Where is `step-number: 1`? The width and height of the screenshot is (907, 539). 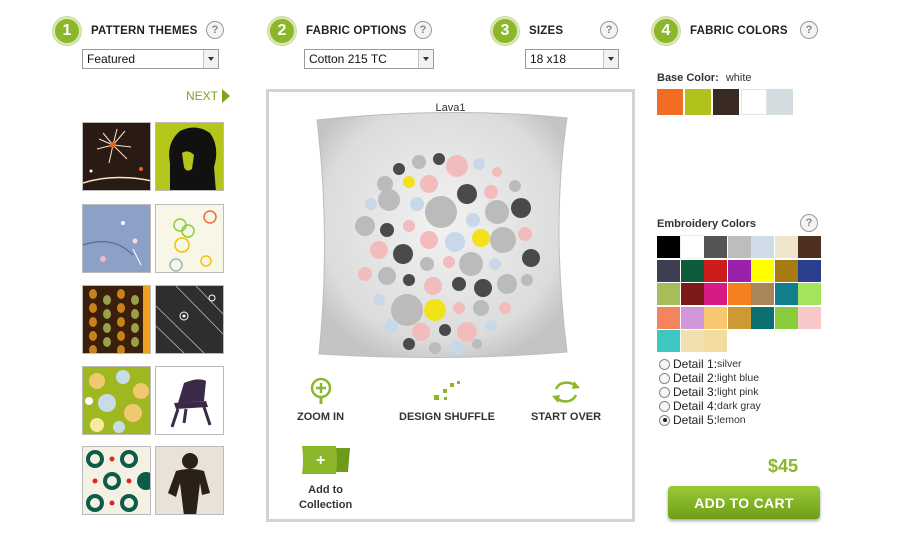 step-number: 1 is located at coordinates (67, 31).